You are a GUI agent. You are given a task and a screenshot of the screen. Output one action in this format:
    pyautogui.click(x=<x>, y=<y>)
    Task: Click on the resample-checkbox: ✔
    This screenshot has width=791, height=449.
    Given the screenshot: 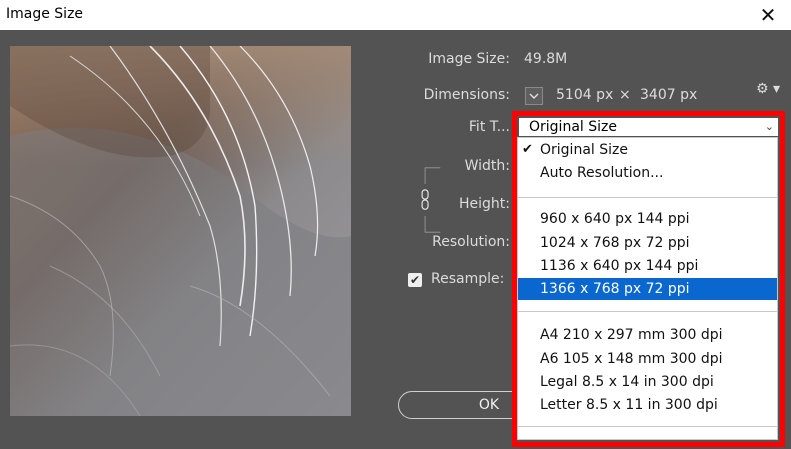 What is the action you would take?
    pyautogui.click(x=415, y=280)
    